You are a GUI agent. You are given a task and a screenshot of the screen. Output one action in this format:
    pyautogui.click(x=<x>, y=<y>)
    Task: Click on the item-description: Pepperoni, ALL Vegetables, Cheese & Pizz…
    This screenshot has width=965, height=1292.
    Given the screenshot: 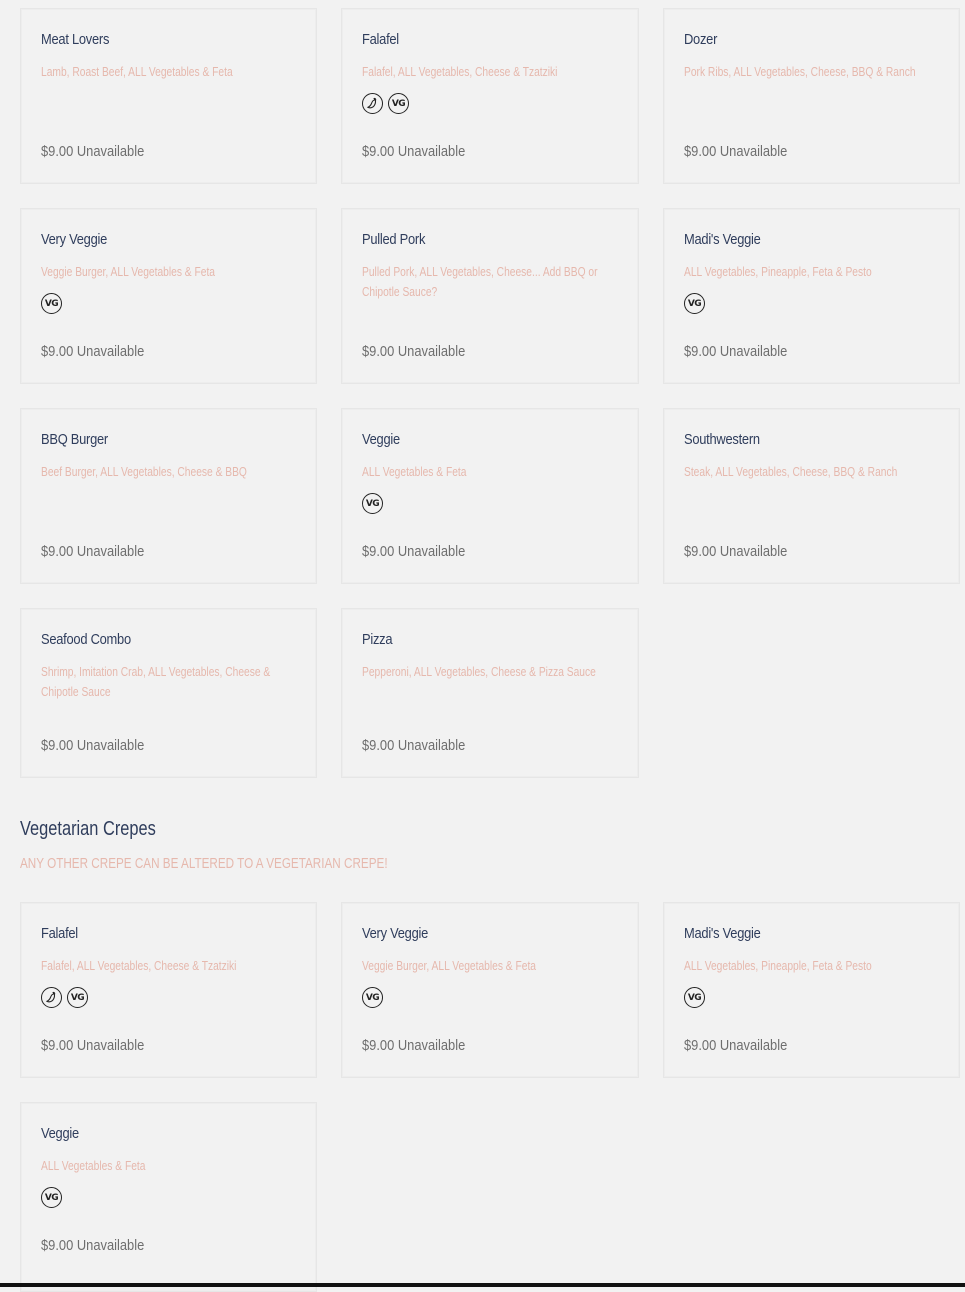 What is the action you would take?
    pyautogui.click(x=479, y=672)
    